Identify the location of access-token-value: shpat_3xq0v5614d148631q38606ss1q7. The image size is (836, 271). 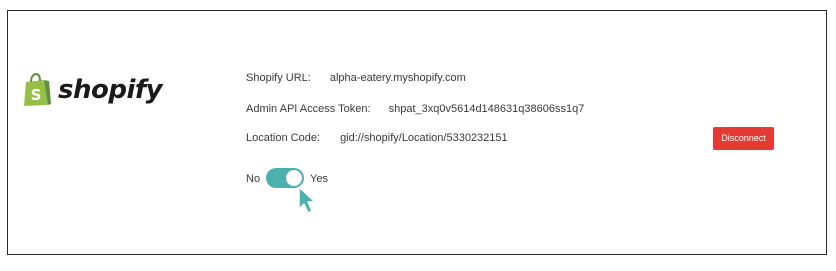
(486, 109).